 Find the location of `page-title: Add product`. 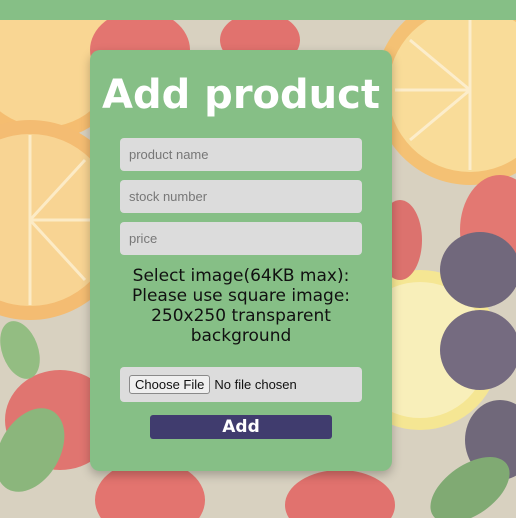

page-title: Add product is located at coordinates (241, 95).